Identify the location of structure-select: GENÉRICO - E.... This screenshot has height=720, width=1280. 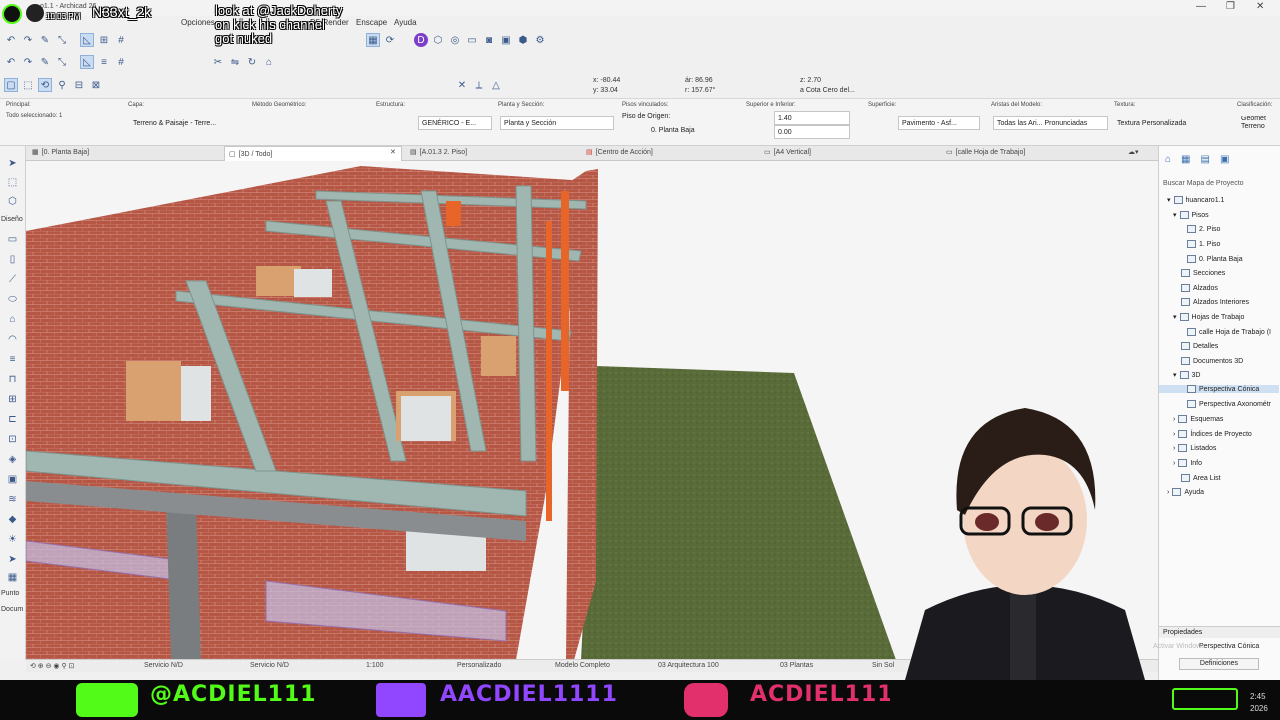
(455, 123).